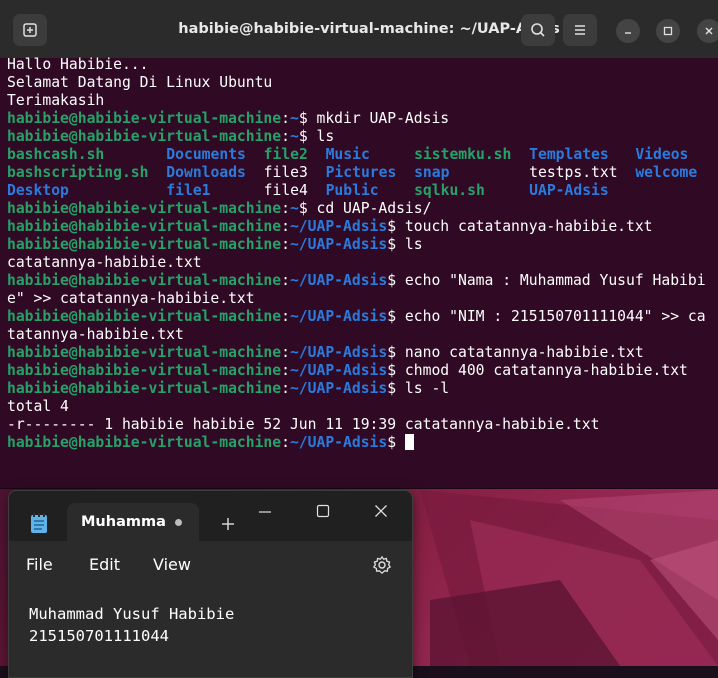 This screenshot has height=678, width=718. What do you see at coordinates (133, 522) in the screenshot?
I see `notepad-tab: Muhamma` at bounding box center [133, 522].